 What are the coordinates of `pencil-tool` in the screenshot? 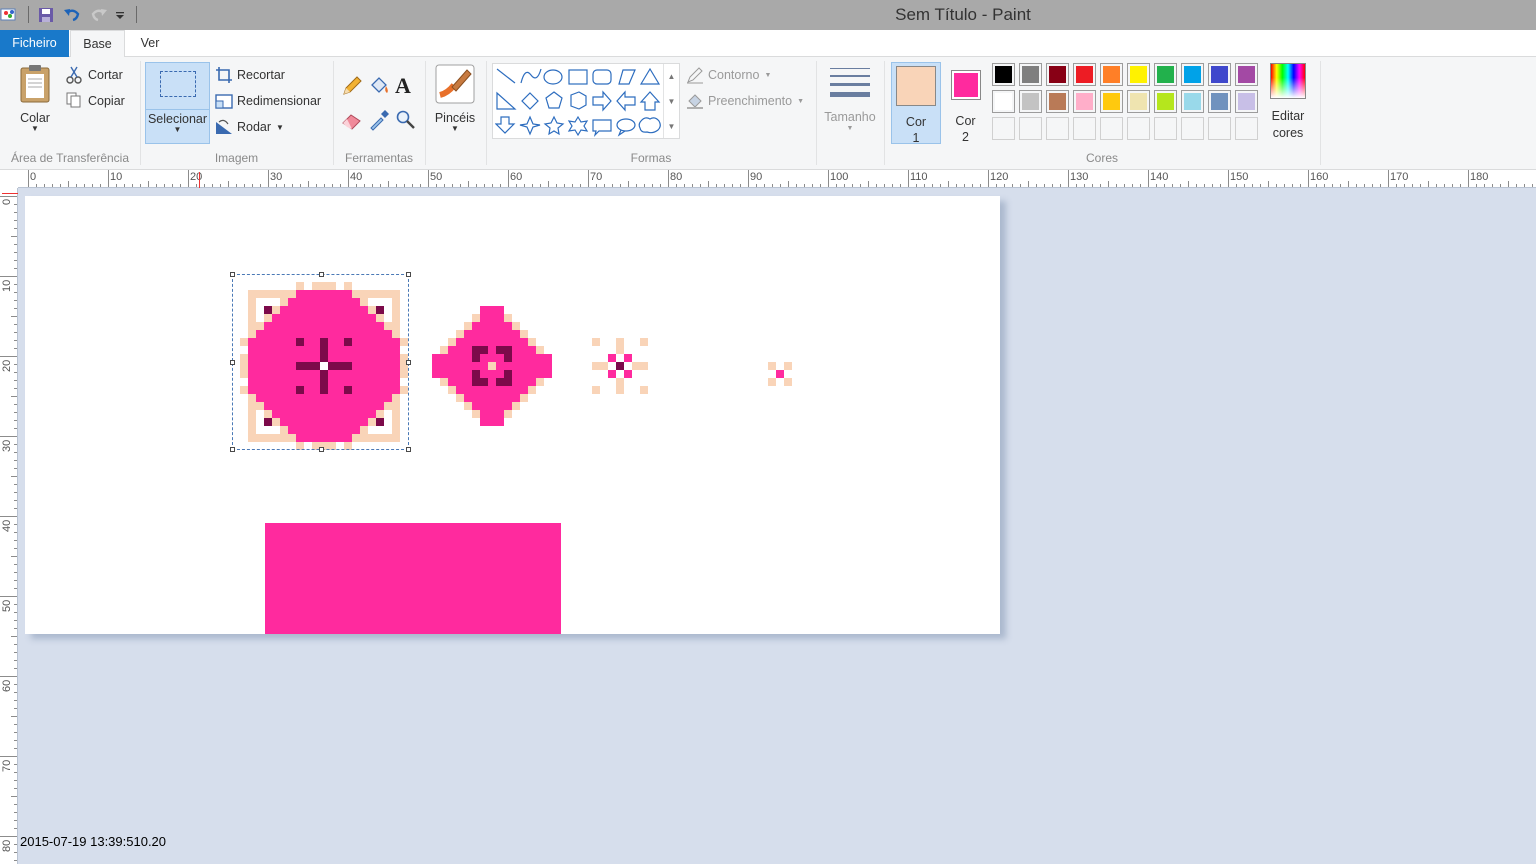 It's located at (352, 87).